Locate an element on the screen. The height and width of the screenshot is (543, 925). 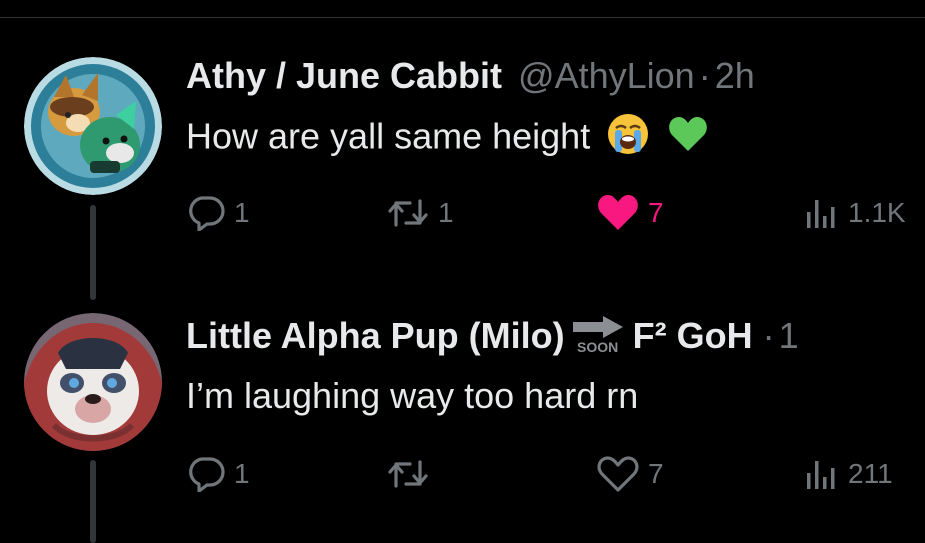
soon-text: SOON is located at coordinates (598, 347).